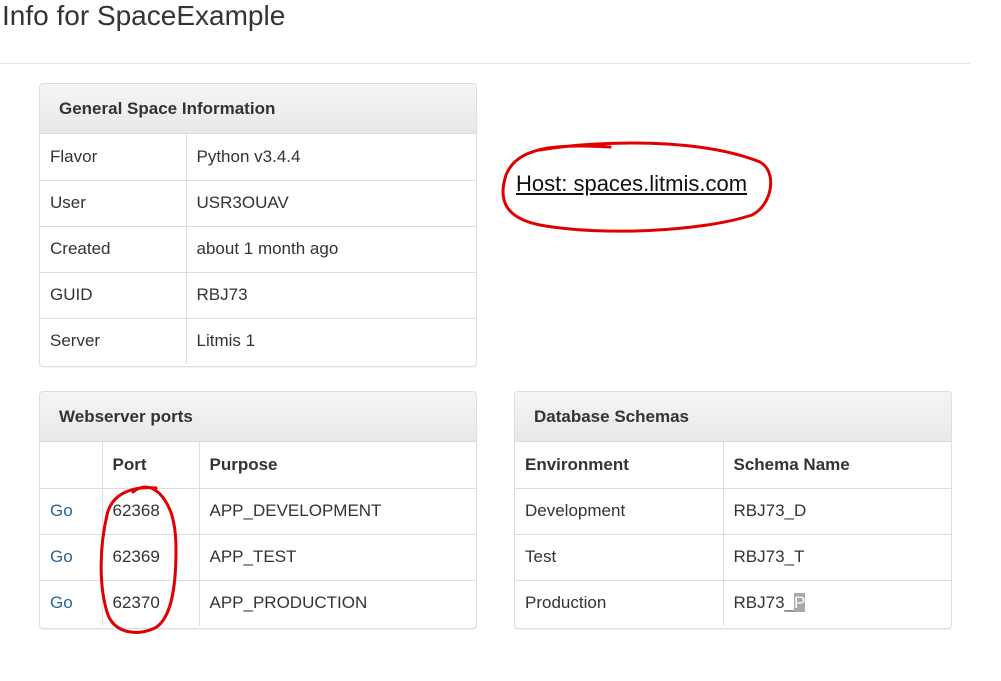  I want to click on purpose-column-header: Purpose, so click(337, 465).